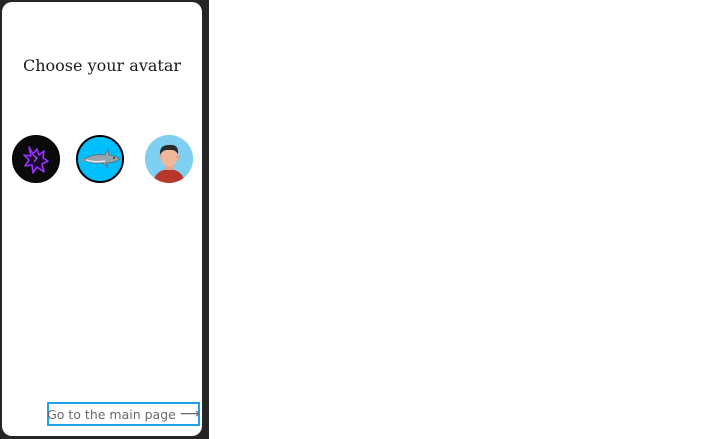 The image size is (726, 439). Describe the element at coordinates (111, 414) in the screenshot. I see `go-button-label: Go to the main page` at that location.